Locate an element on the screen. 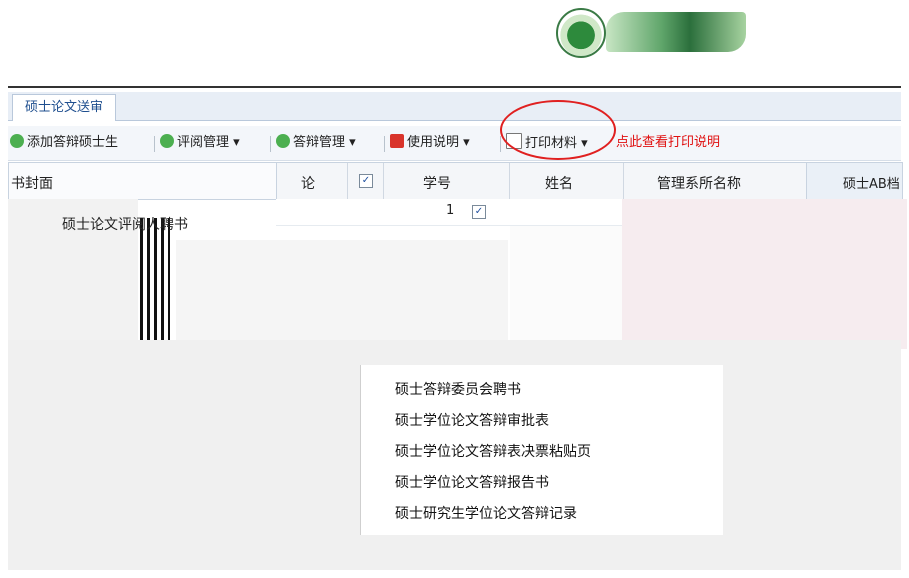  university-seal-icon is located at coordinates (581, 33).